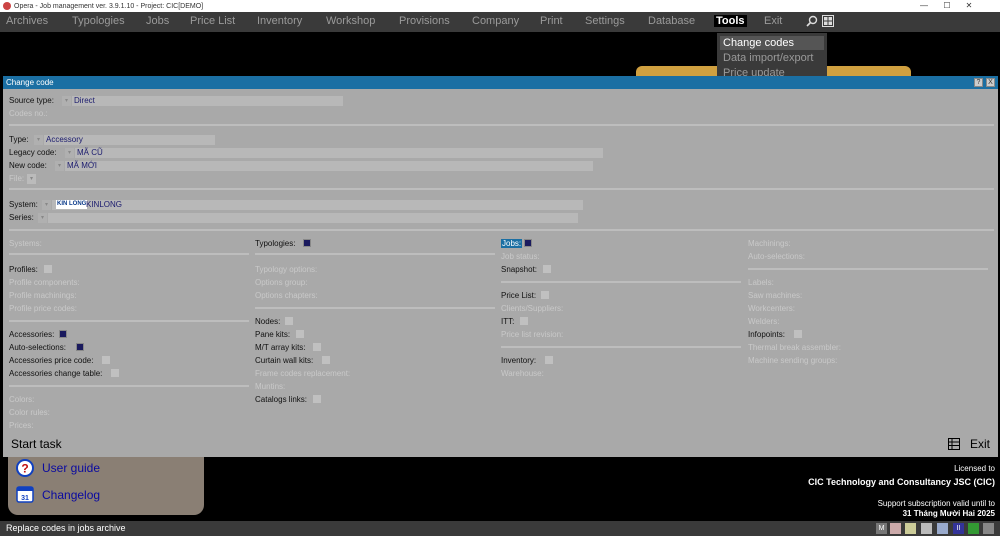 This screenshot has height=536, width=1000. What do you see at coordinates (207, 101) in the screenshot?
I see `source-type-field: Direct` at bounding box center [207, 101].